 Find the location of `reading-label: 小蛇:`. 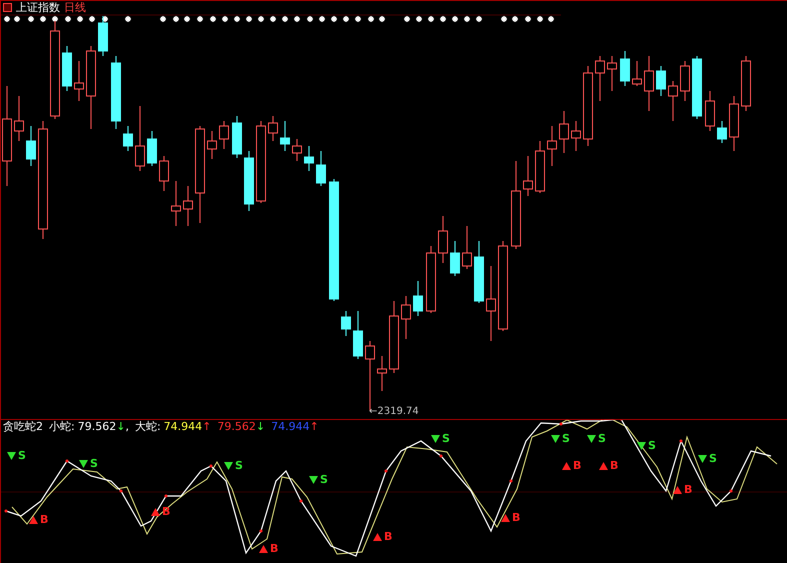

reading-label: 小蛇: is located at coordinates (62, 426).